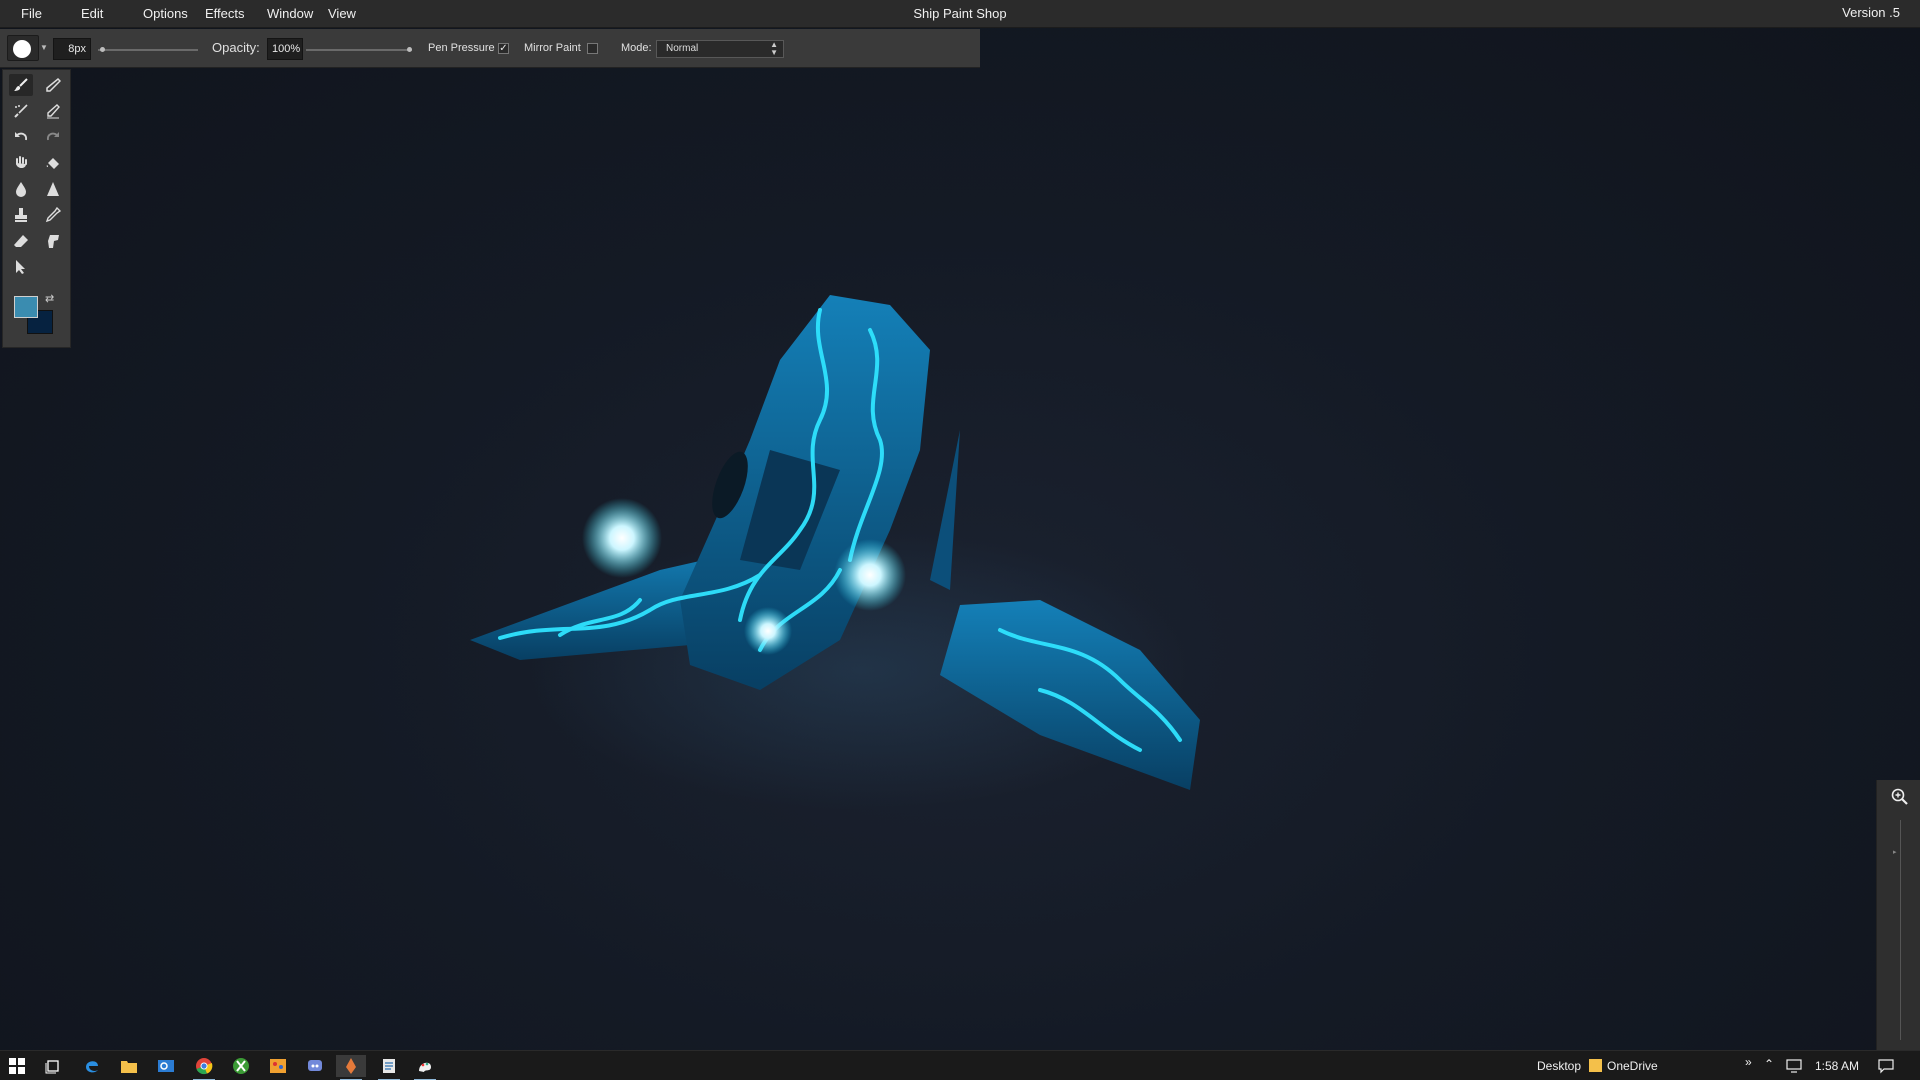 Image resolution: width=1920 pixels, height=1080 pixels. What do you see at coordinates (1871, 12) in the screenshot?
I see `version-label: Version .5` at bounding box center [1871, 12].